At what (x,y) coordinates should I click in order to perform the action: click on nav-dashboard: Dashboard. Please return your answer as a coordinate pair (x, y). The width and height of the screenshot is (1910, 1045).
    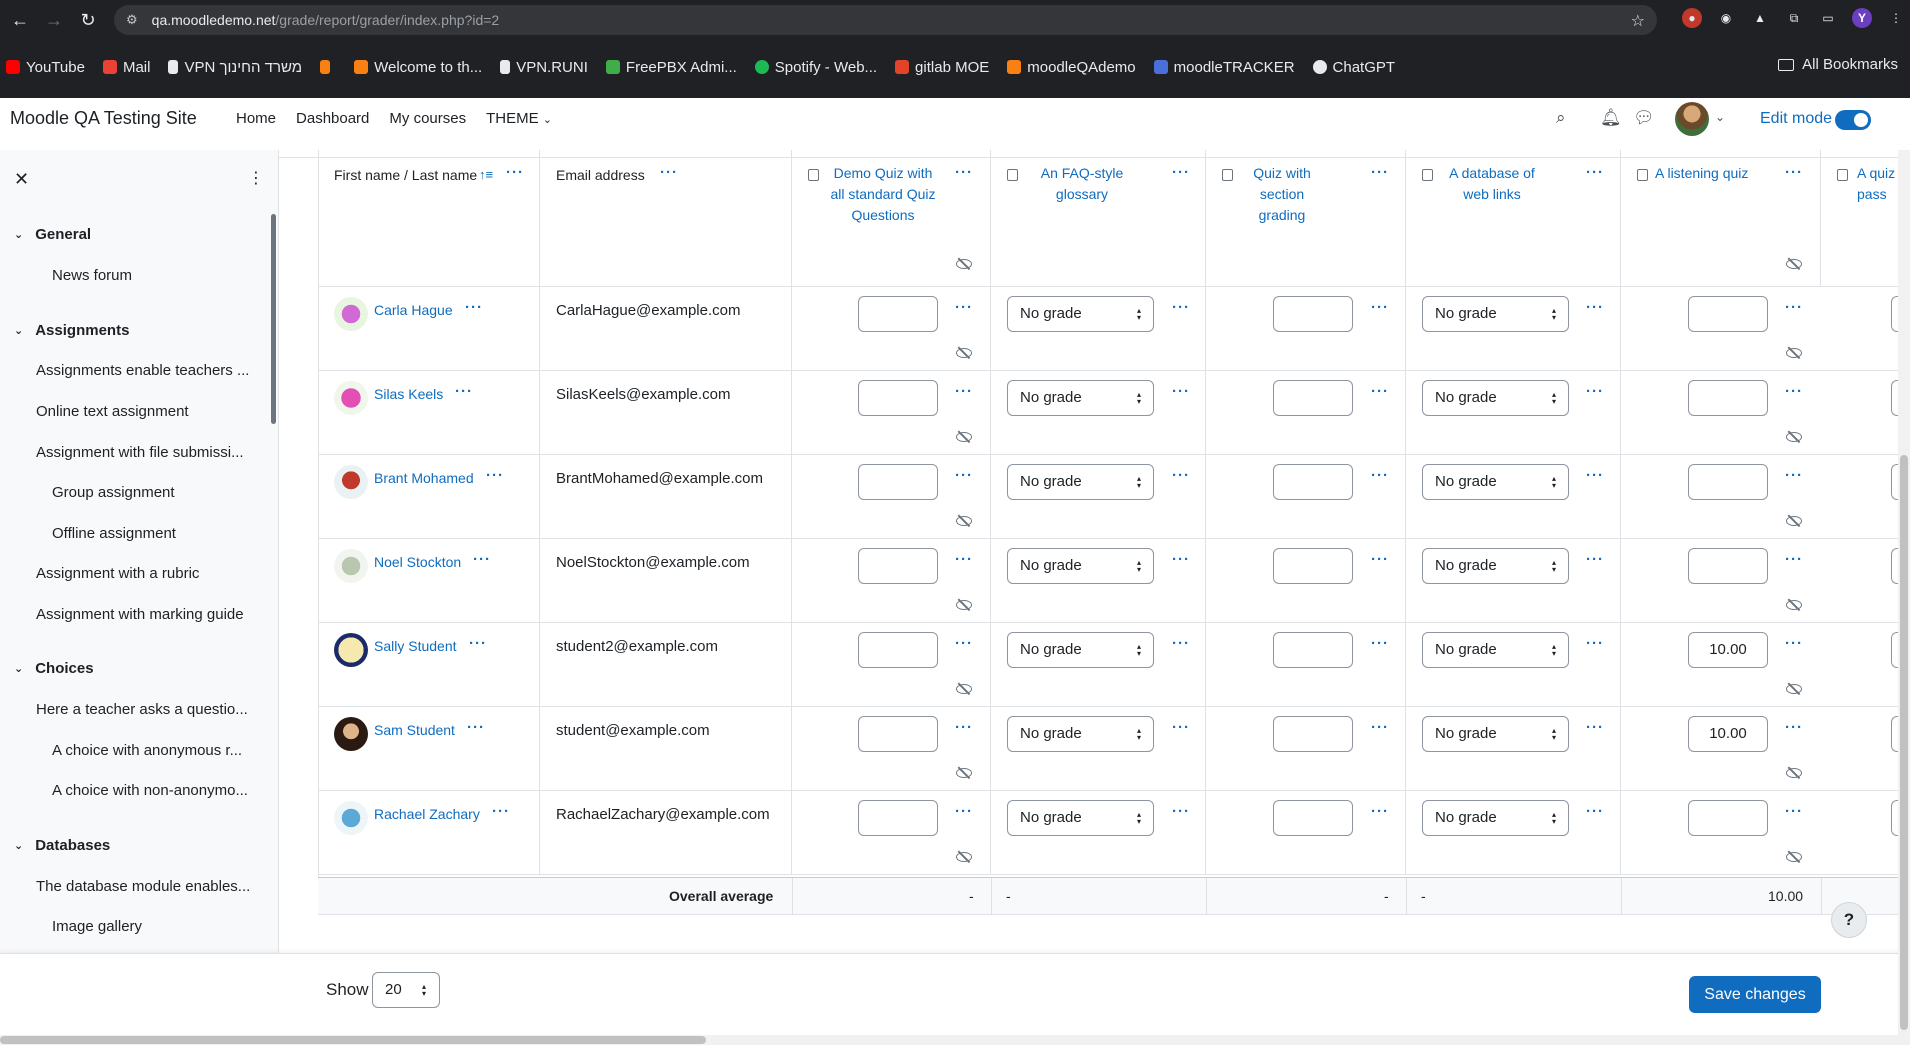
    Looking at the image, I should click on (332, 118).